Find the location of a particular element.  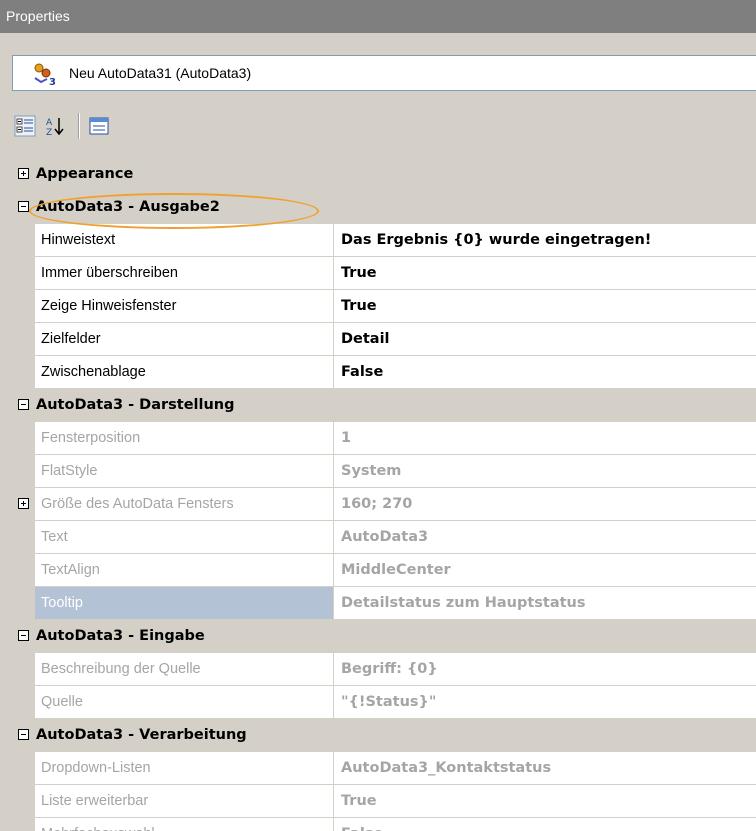

property-row: Tooltip Detailstatus zum Hauptstatus is located at coordinates (385, 603).